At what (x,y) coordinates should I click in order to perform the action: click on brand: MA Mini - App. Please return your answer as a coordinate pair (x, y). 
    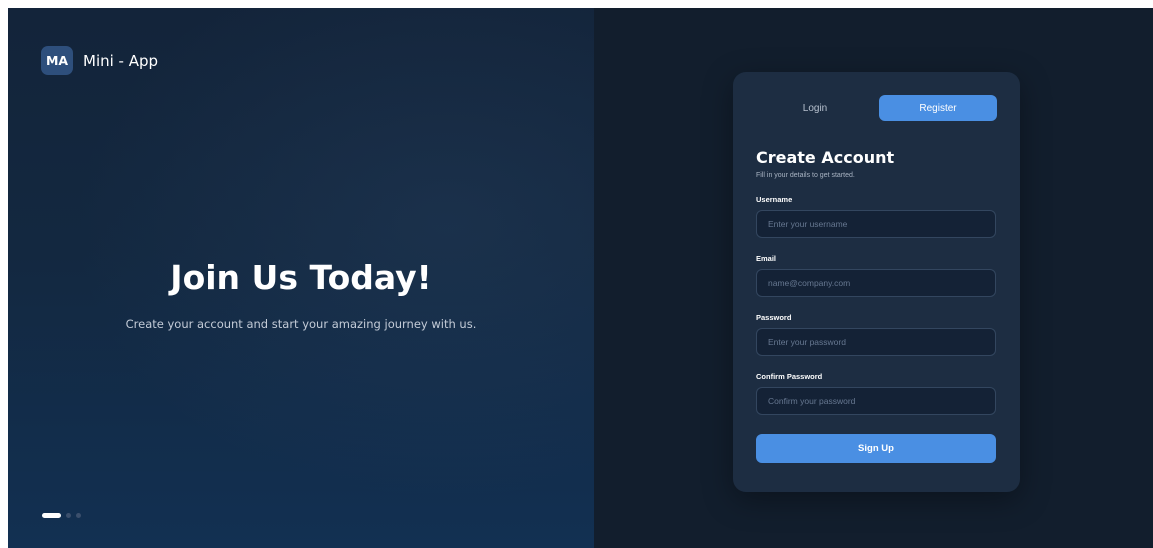
    Looking at the image, I should click on (99, 60).